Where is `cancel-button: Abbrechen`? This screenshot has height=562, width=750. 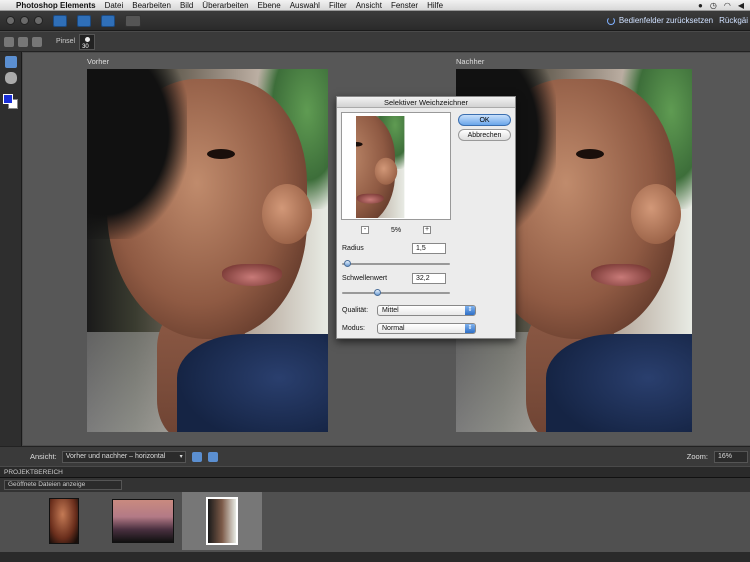
cancel-button: Abbrechen is located at coordinates (484, 135).